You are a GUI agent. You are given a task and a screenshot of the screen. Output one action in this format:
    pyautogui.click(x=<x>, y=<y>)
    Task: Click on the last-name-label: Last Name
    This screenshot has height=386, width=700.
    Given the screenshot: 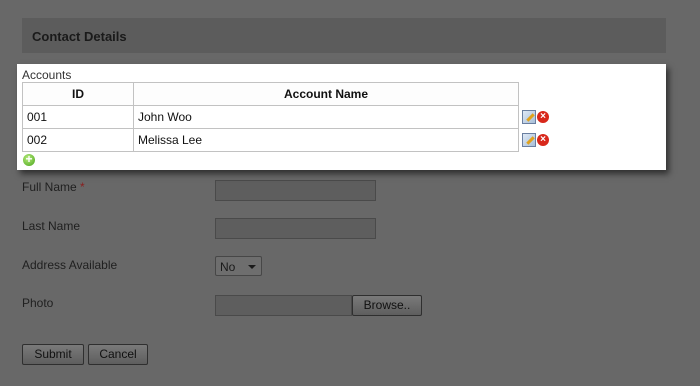 What is the action you would take?
    pyautogui.click(x=51, y=226)
    